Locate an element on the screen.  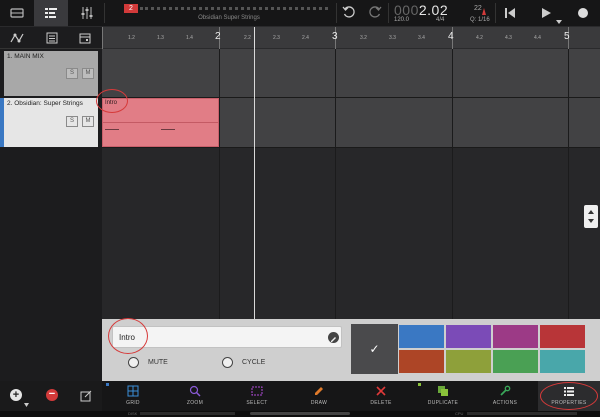
beat-label: 4.3 is located at coordinates (508, 38).